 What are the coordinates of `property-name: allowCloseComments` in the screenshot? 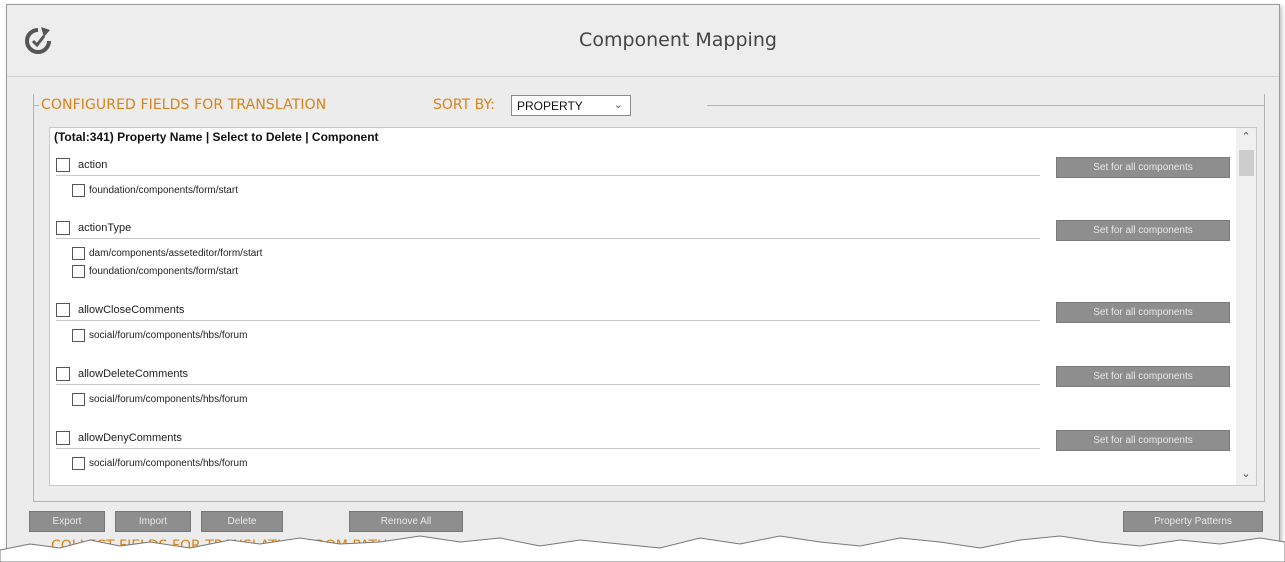 It's located at (131, 310).